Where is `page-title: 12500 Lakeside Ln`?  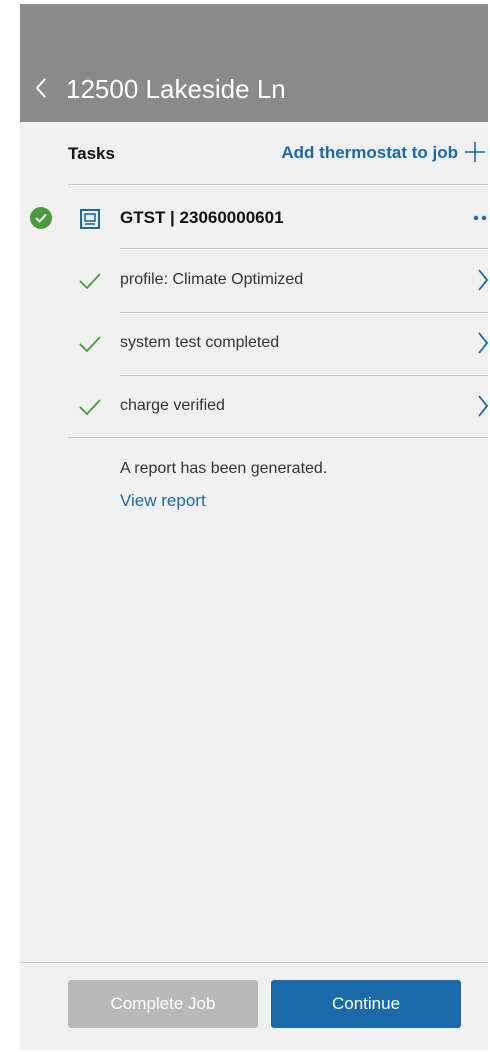 page-title: 12500 Lakeside Ln is located at coordinates (176, 89).